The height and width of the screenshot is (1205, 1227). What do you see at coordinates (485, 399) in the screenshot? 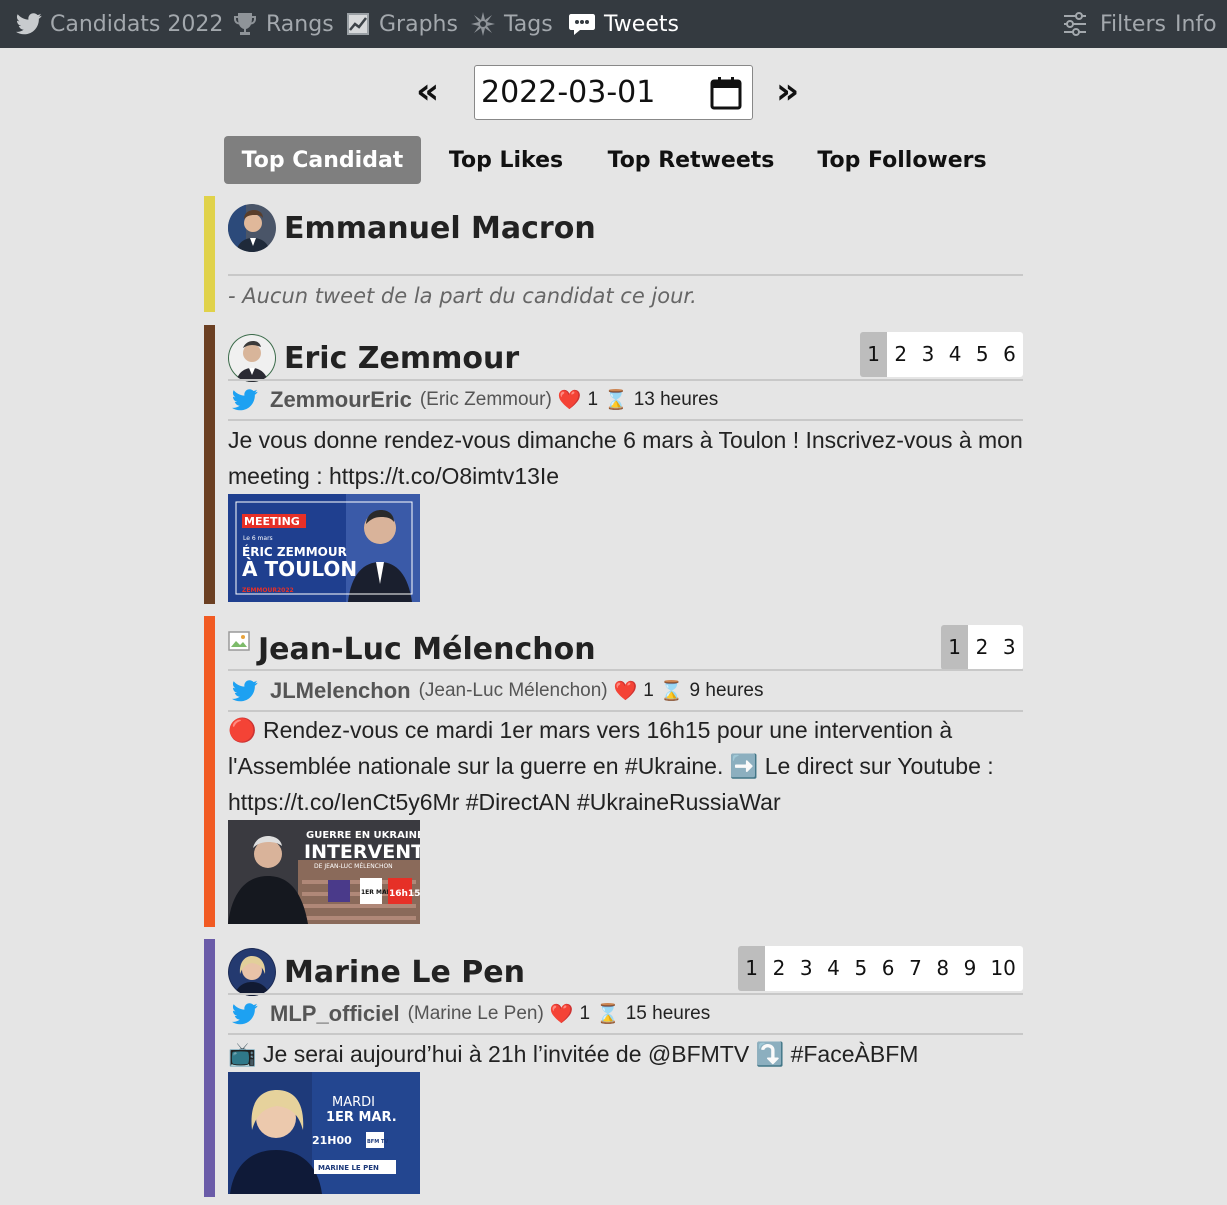
I see `tweet-fullname: (Eric Zemmour)` at bounding box center [485, 399].